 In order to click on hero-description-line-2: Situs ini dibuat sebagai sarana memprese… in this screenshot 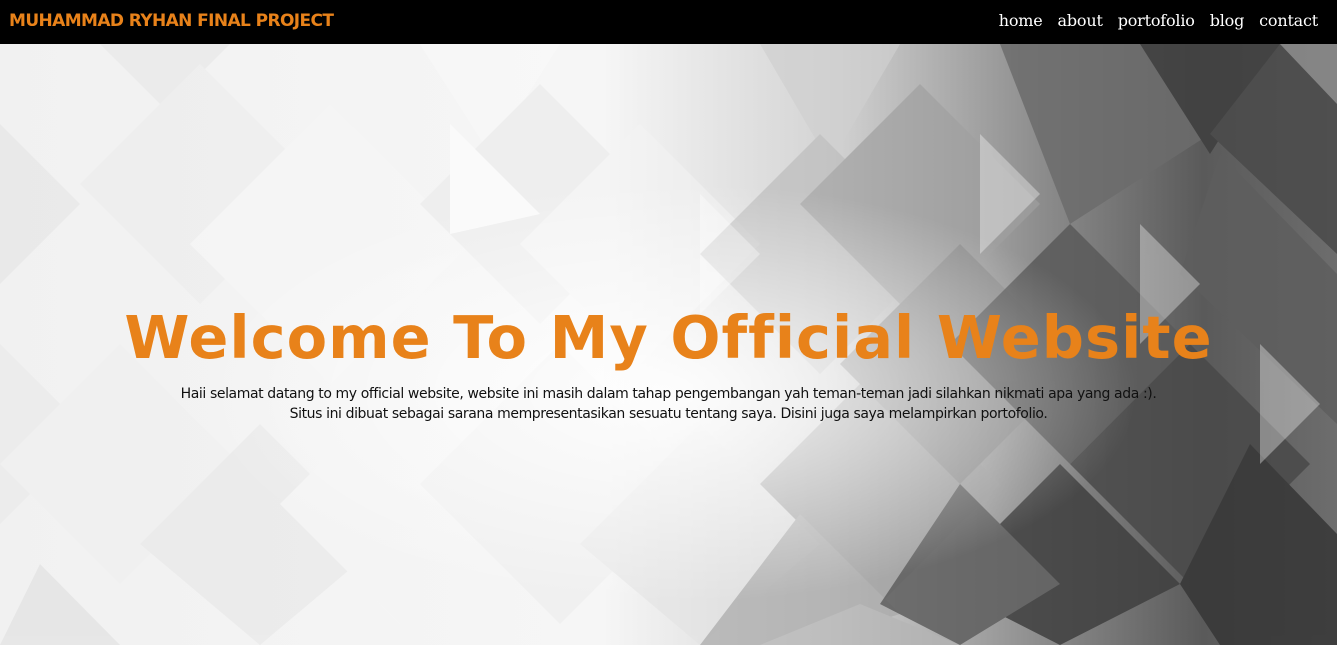, I will do `click(668, 414)`.